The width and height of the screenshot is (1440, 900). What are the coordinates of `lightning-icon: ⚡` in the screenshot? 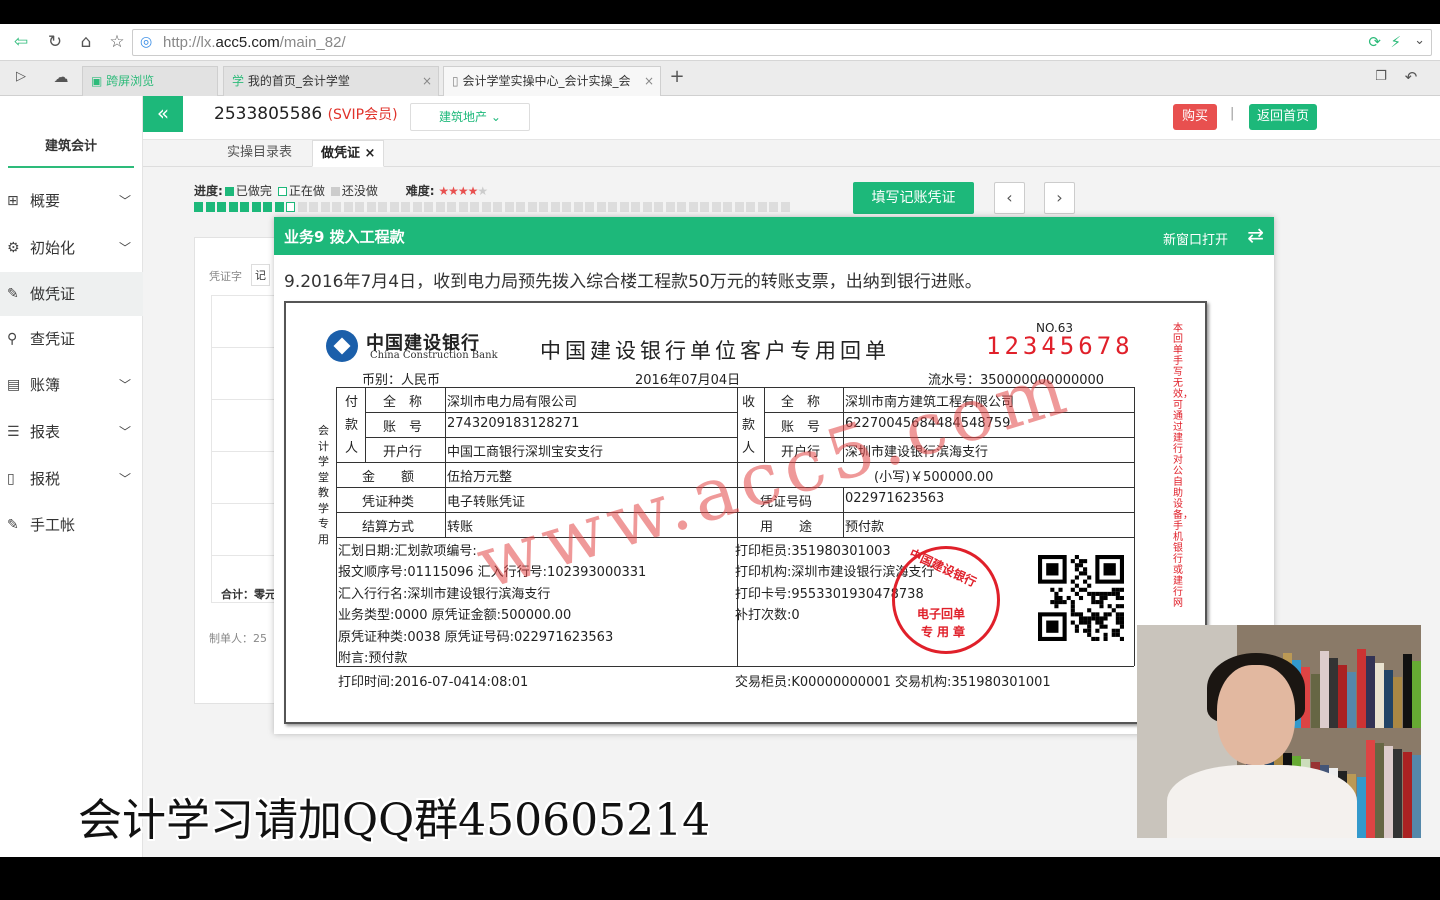 It's located at (1395, 42).